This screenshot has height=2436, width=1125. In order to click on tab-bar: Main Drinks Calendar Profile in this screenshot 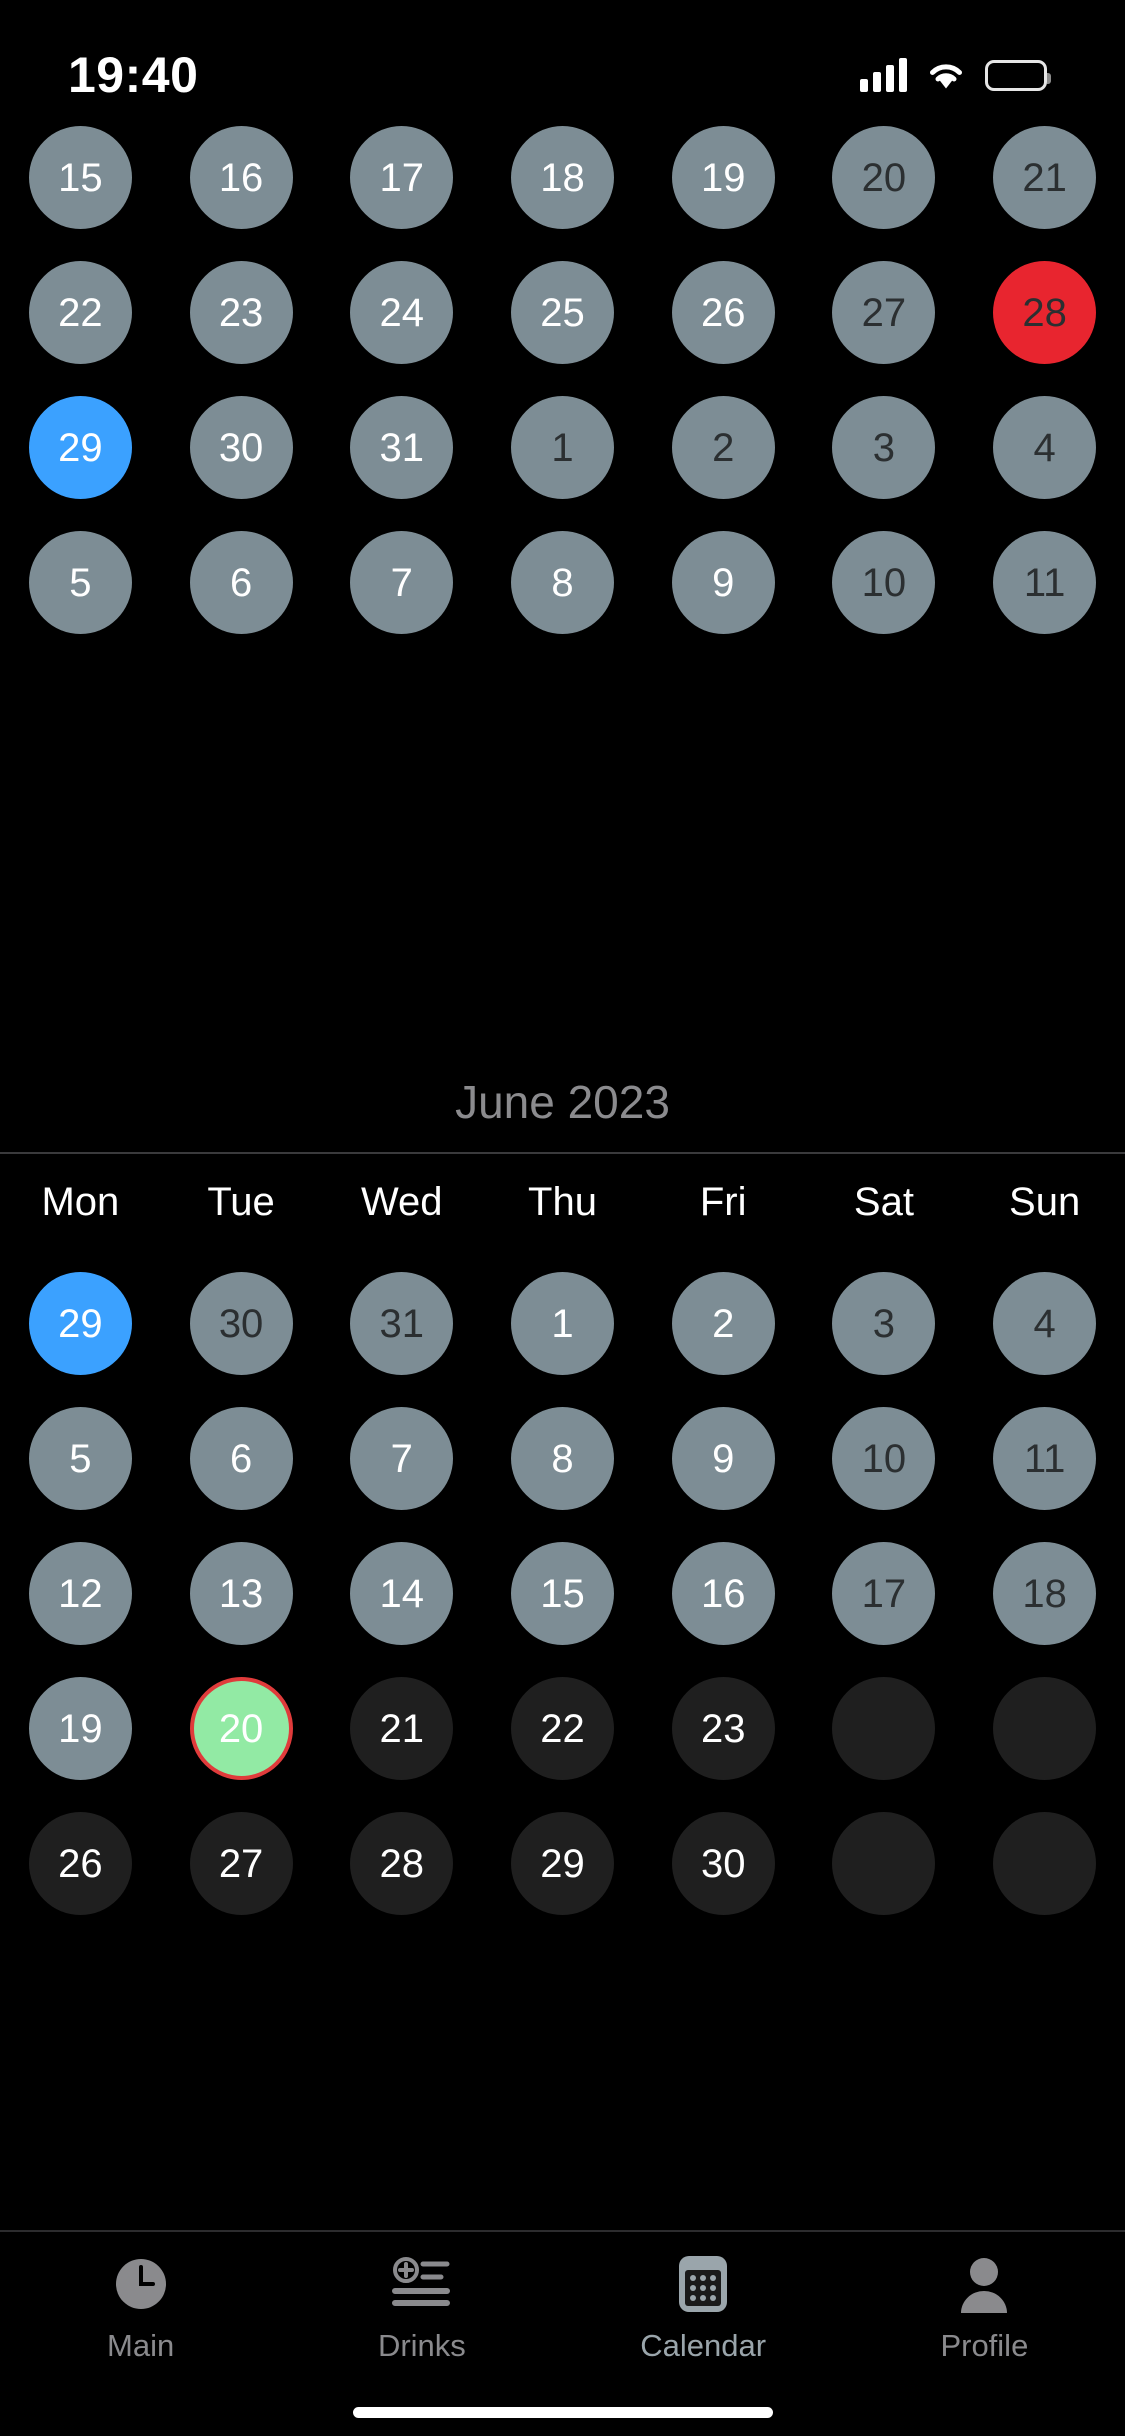, I will do `click(562, 2333)`.